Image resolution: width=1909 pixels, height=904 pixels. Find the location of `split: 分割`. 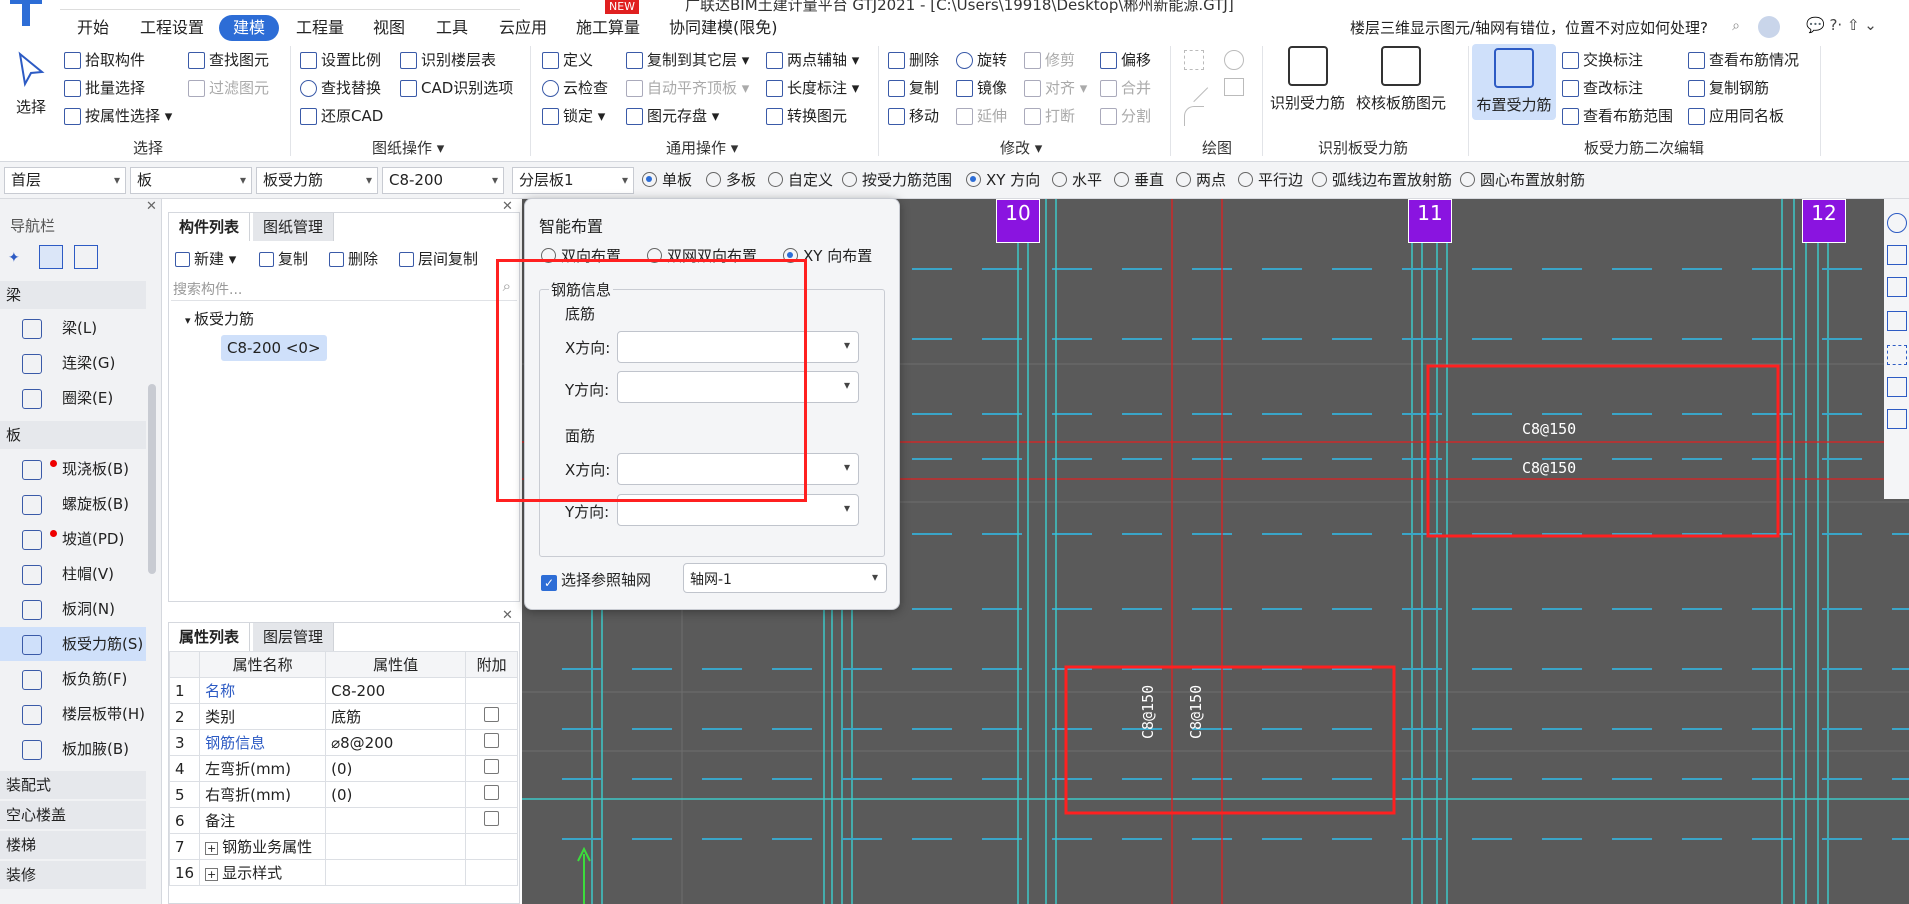

split: 分割 is located at coordinates (1125, 116).